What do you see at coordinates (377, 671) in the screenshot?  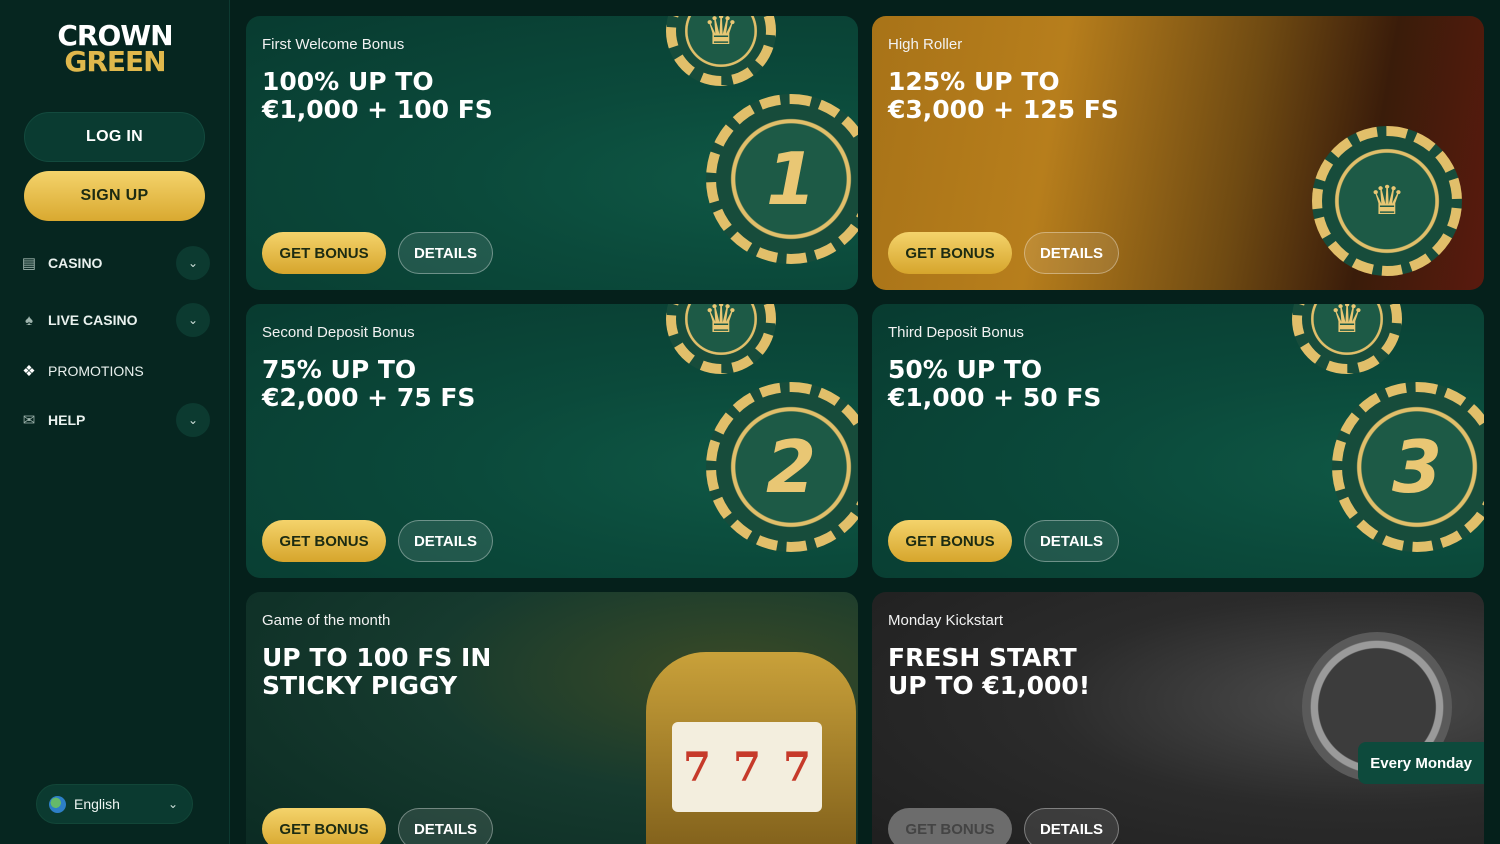 I see `promo-headline: UP TO 100 FS IN STICKY PIGGY` at bounding box center [377, 671].